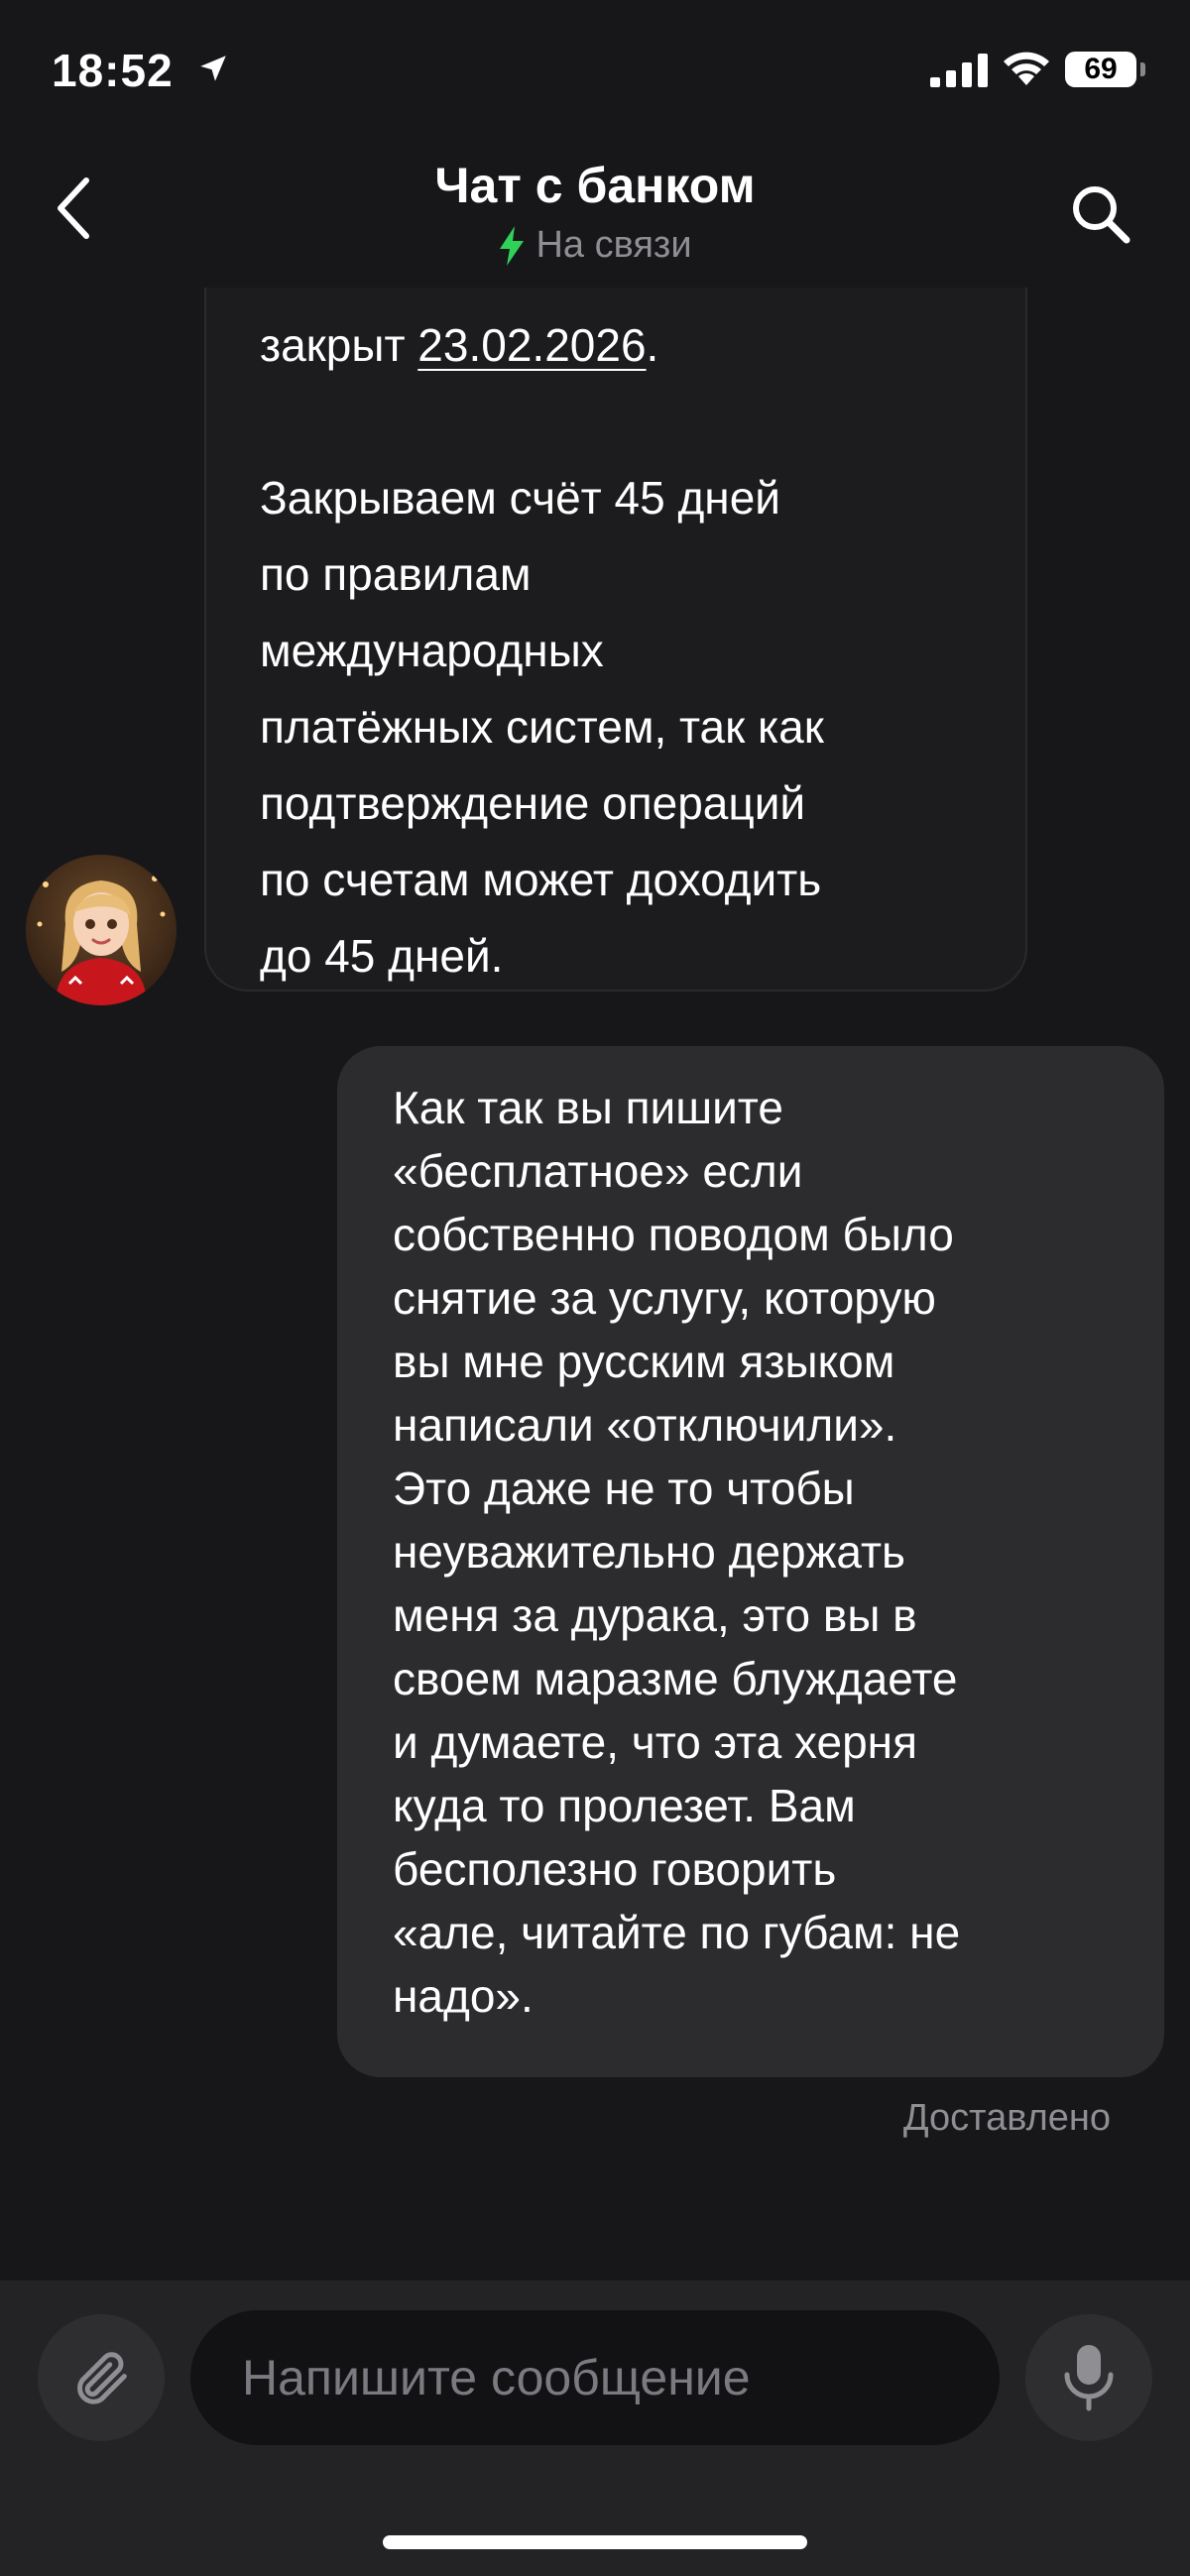  What do you see at coordinates (1100, 69) in the screenshot?
I see `battery-indicator: 69` at bounding box center [1100, 69].